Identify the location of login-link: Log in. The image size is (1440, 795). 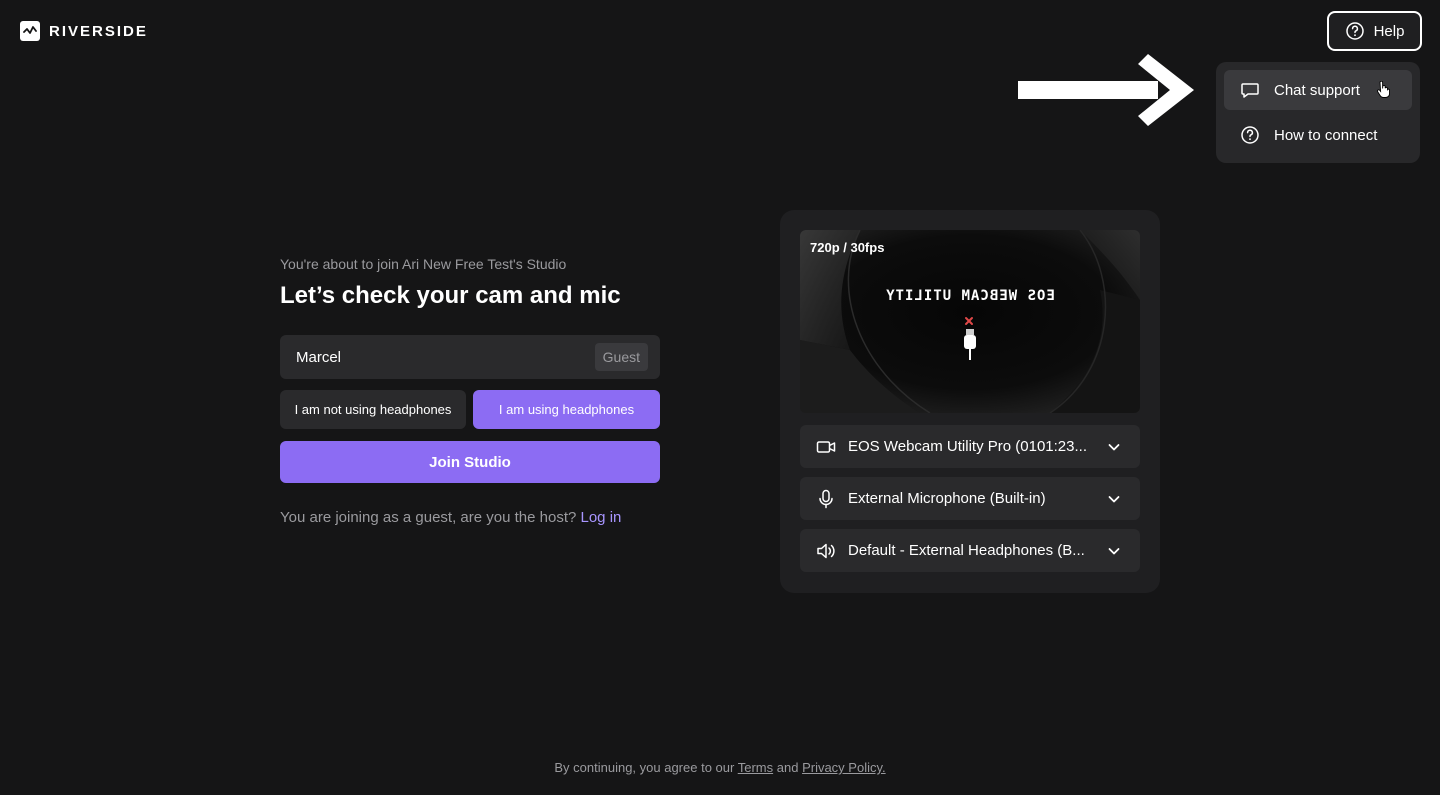
(601, 517).